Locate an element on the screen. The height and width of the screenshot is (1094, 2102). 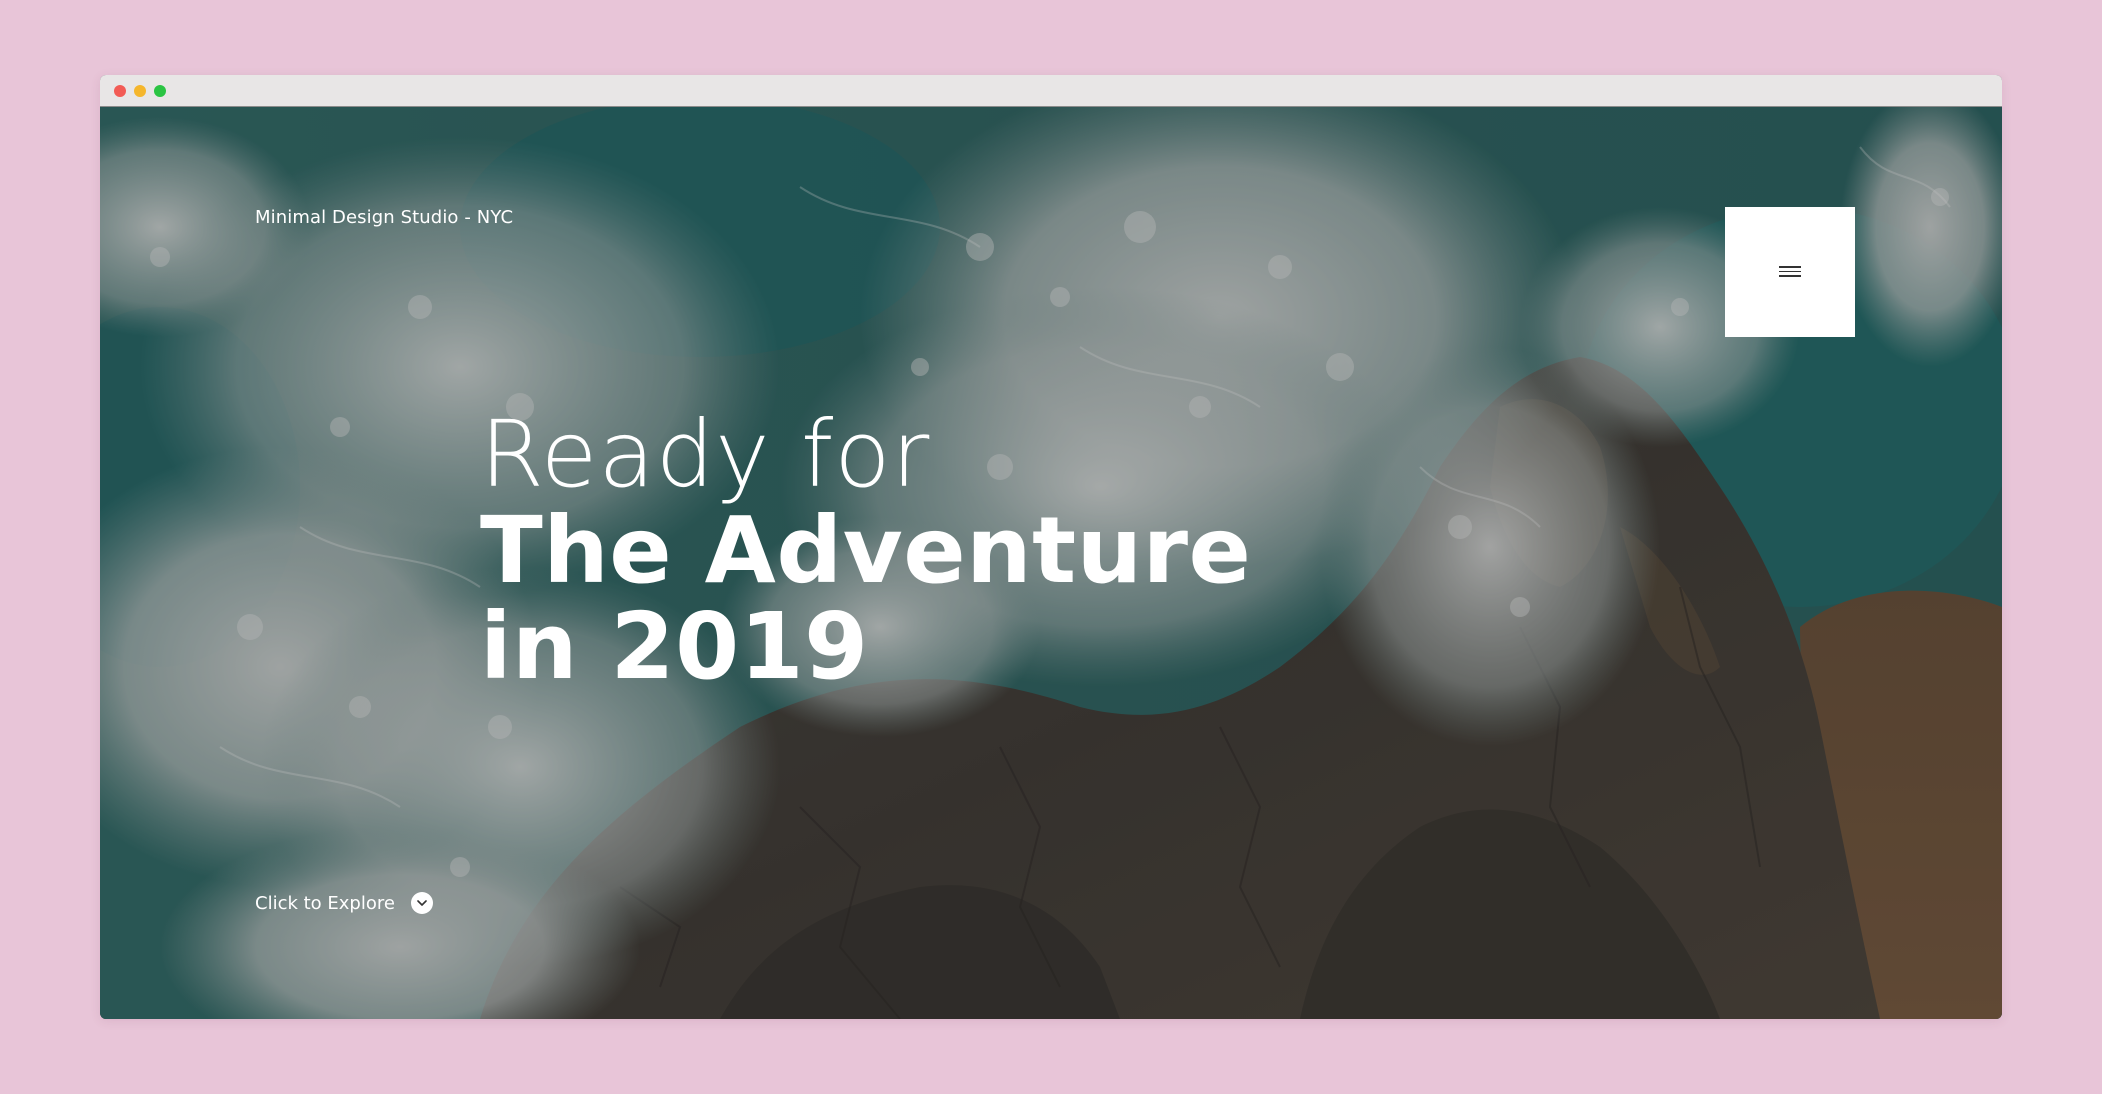
minimize-window-button is located at coordinates (140, 91).